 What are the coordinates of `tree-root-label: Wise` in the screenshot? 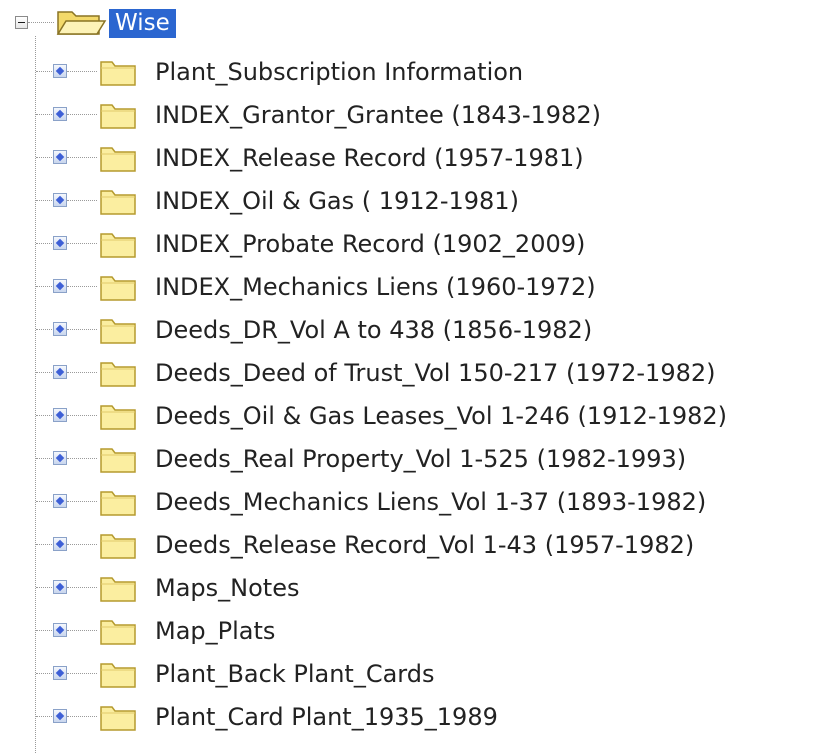 It's located at (142, 23).